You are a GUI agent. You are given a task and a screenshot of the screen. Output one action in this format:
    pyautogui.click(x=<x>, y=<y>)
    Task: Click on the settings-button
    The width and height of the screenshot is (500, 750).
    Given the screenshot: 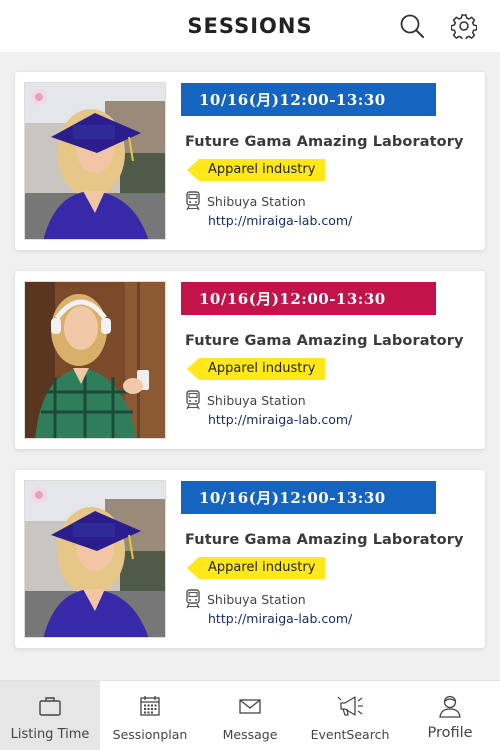 What is the action you would take?
    pyautogui.click(x=464, y=26)
    